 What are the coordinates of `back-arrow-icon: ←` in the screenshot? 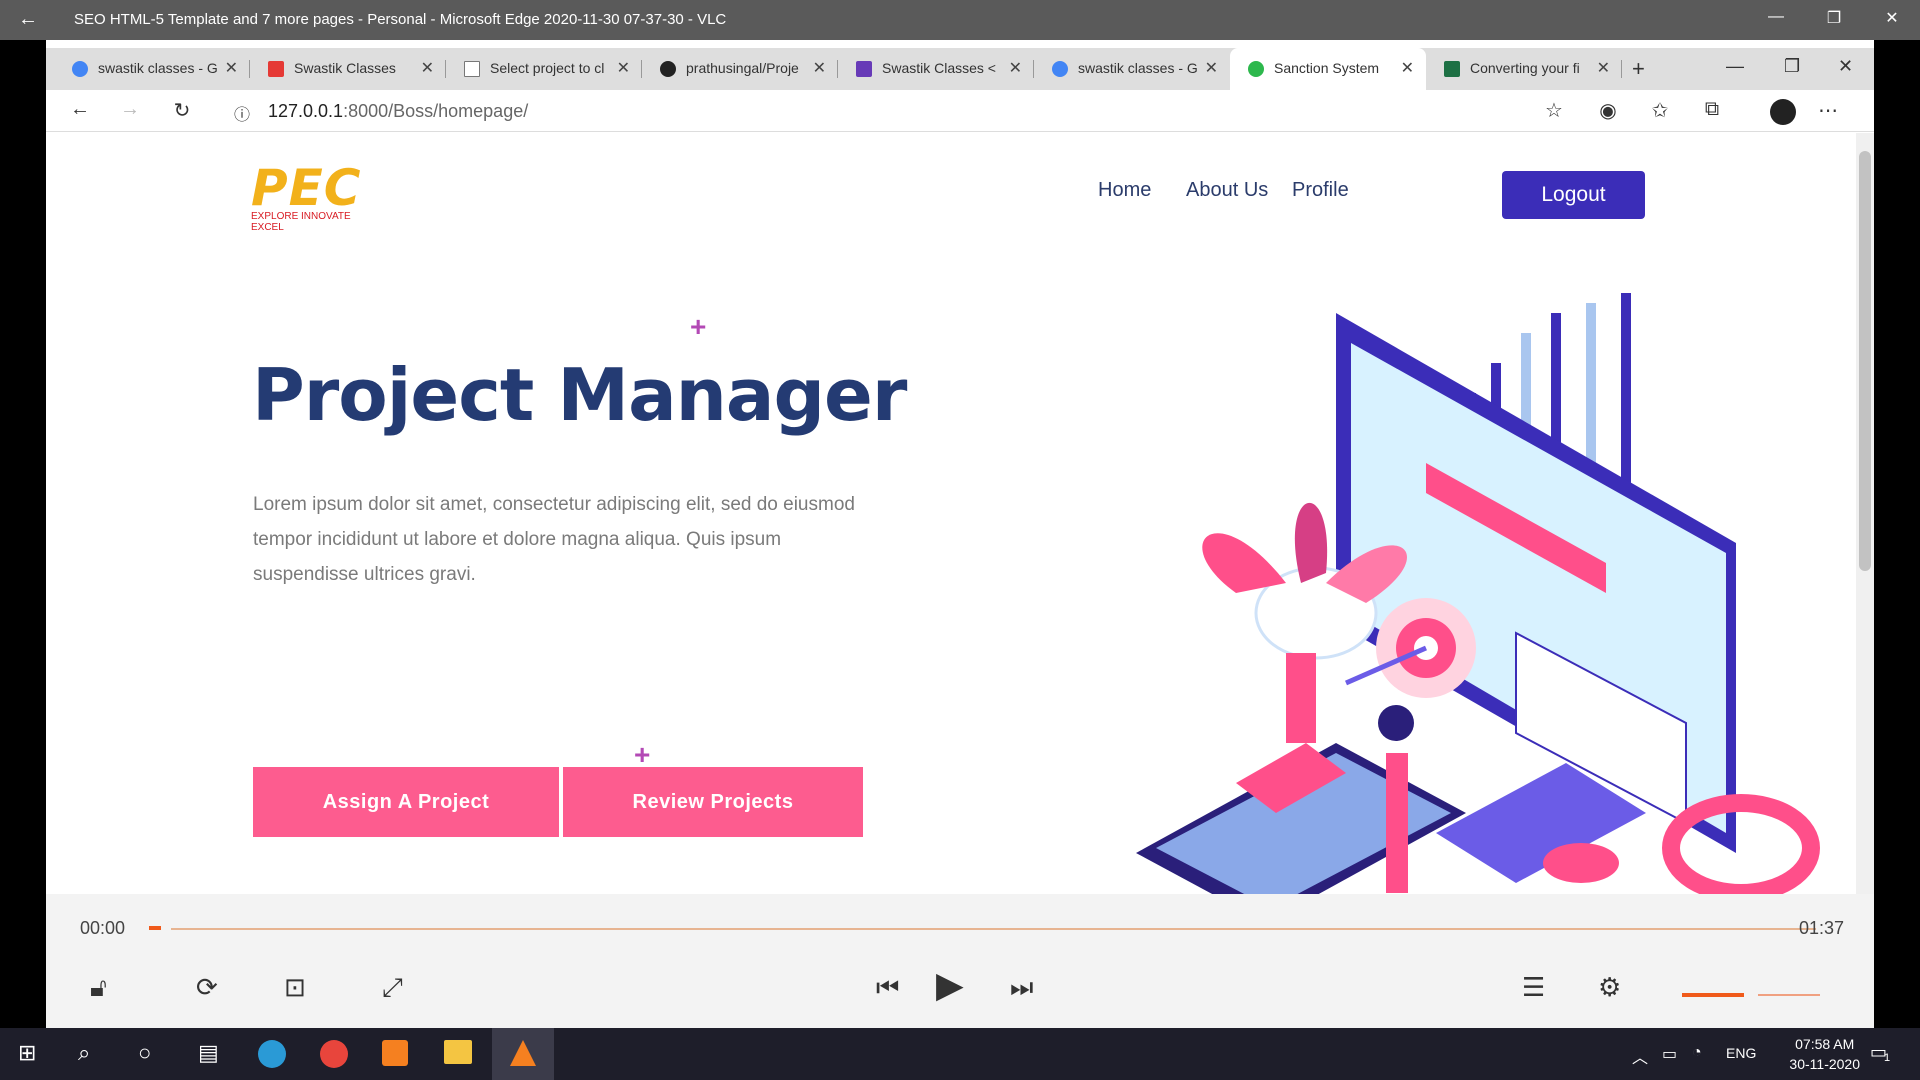 It's located at (28, 19).